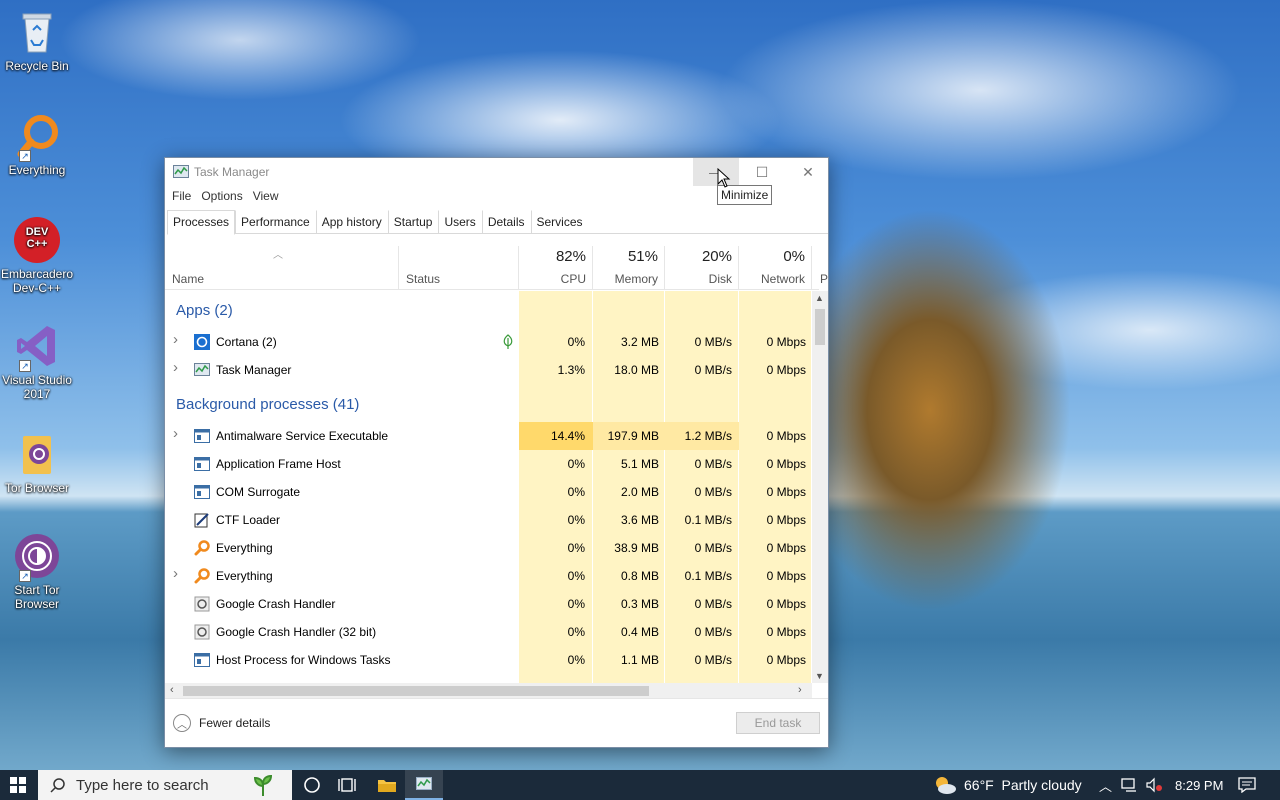 This screenshot has width=1280, height=800. Describe the element at coordinates (702, 268) in the screenshot. I see `column-disk: 20% Disk` at that location.